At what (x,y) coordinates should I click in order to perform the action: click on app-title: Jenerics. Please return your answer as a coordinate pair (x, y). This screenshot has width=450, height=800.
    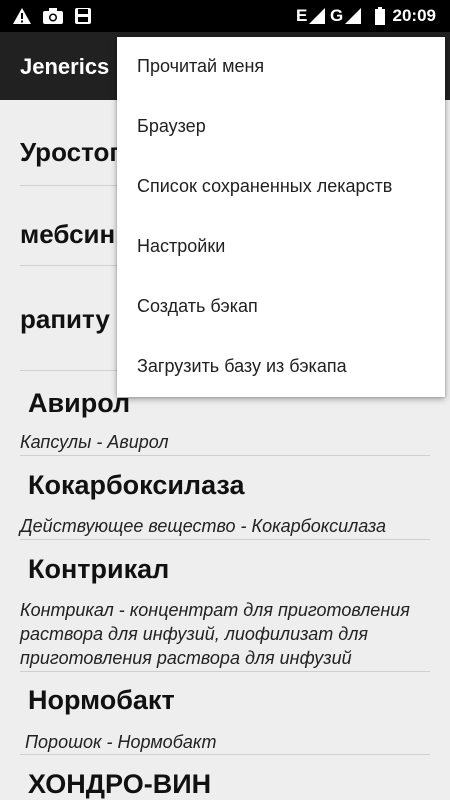
    Looking at the image, I should click on (65, 66).